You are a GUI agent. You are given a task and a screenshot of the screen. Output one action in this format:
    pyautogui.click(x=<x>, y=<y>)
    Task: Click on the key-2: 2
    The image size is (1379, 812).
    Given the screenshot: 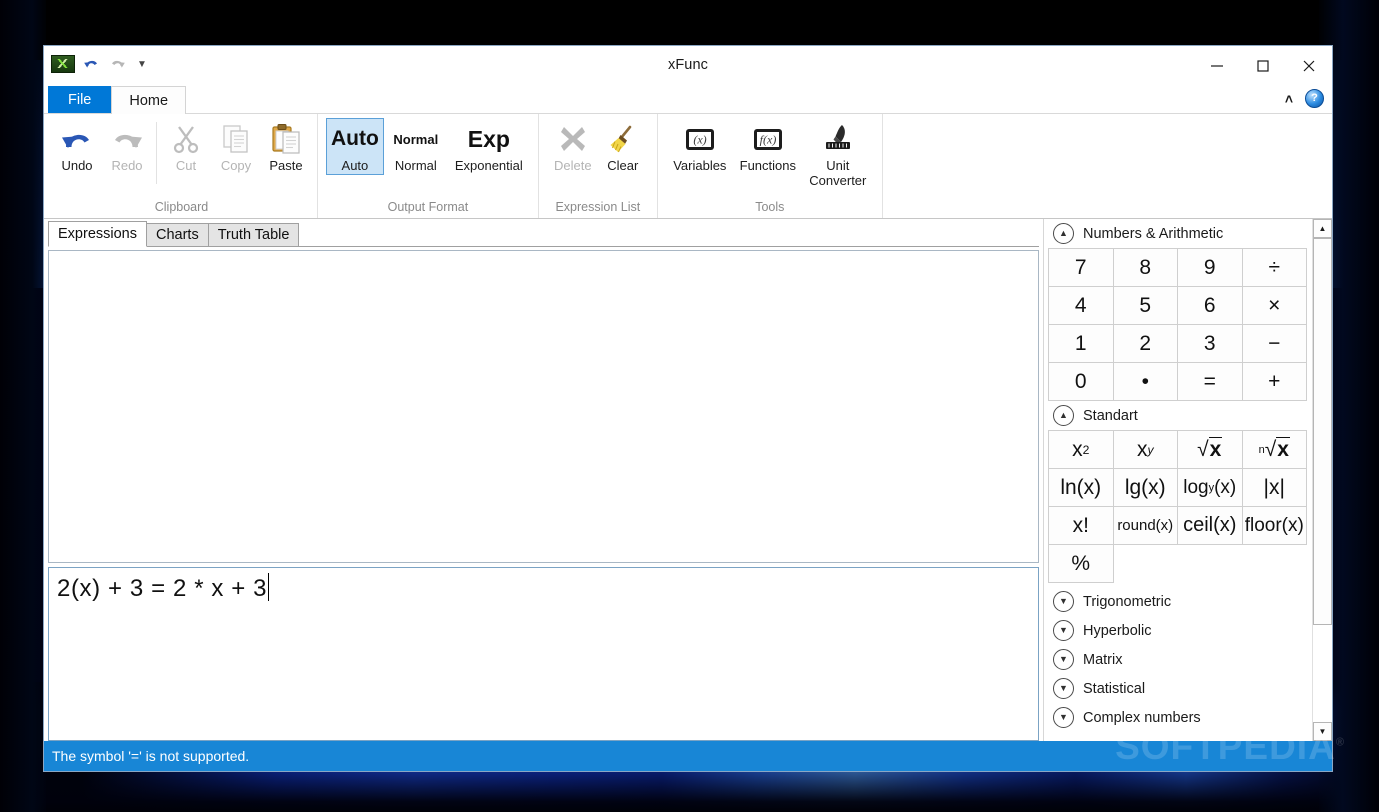 What is the action you would take?
    pyautogui.click(x=1145, y=344)
    